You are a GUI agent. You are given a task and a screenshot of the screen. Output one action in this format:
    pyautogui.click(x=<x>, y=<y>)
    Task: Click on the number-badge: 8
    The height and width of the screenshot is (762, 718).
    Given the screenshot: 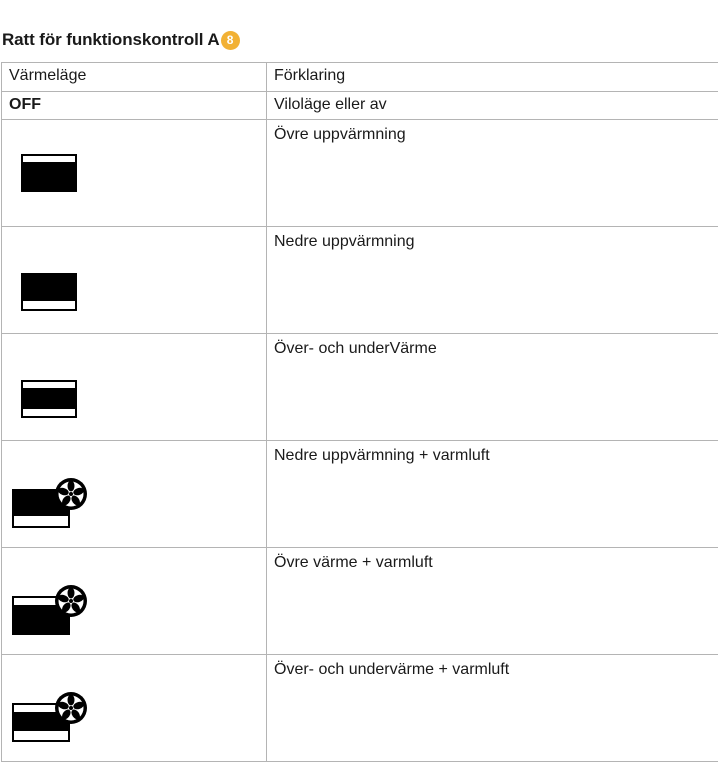 What is the action you would take?
    pyautogui.click(x=230, y=40)
    